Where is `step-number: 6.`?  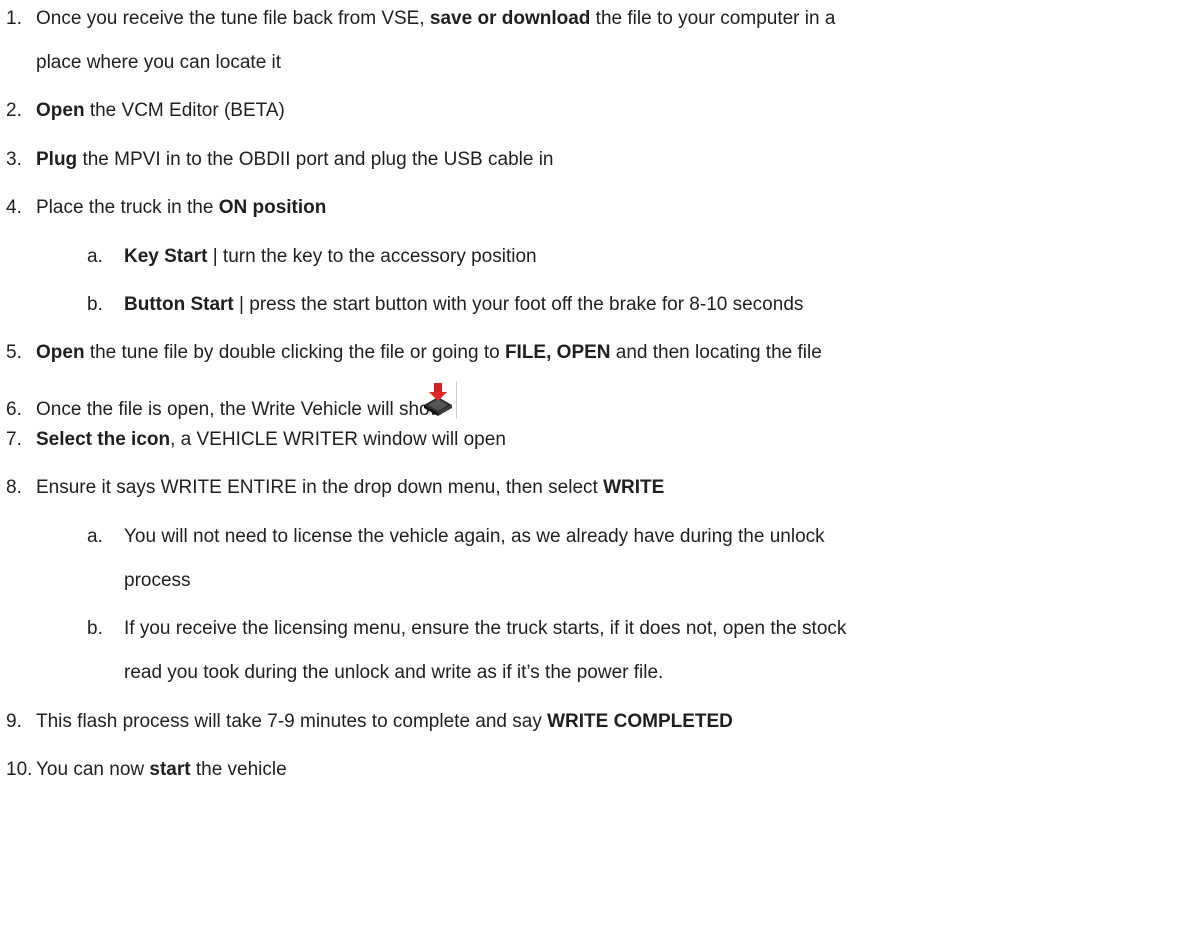 step-number: 6. is located at coordinates (14, 409).